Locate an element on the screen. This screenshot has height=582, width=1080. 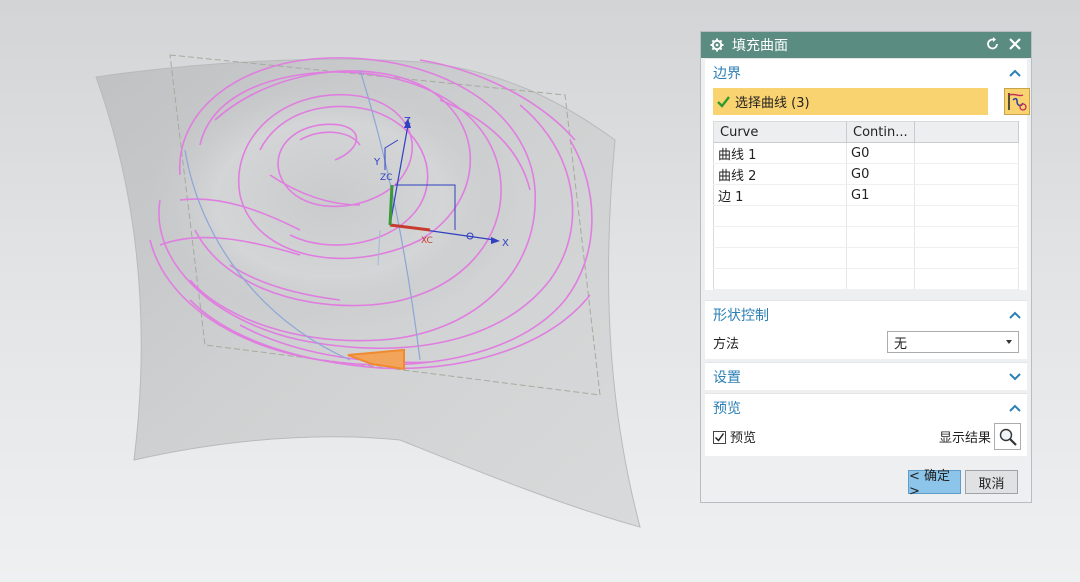
shape-control-section: 形状控制 方法 无 is located at coordinates (866, 329).